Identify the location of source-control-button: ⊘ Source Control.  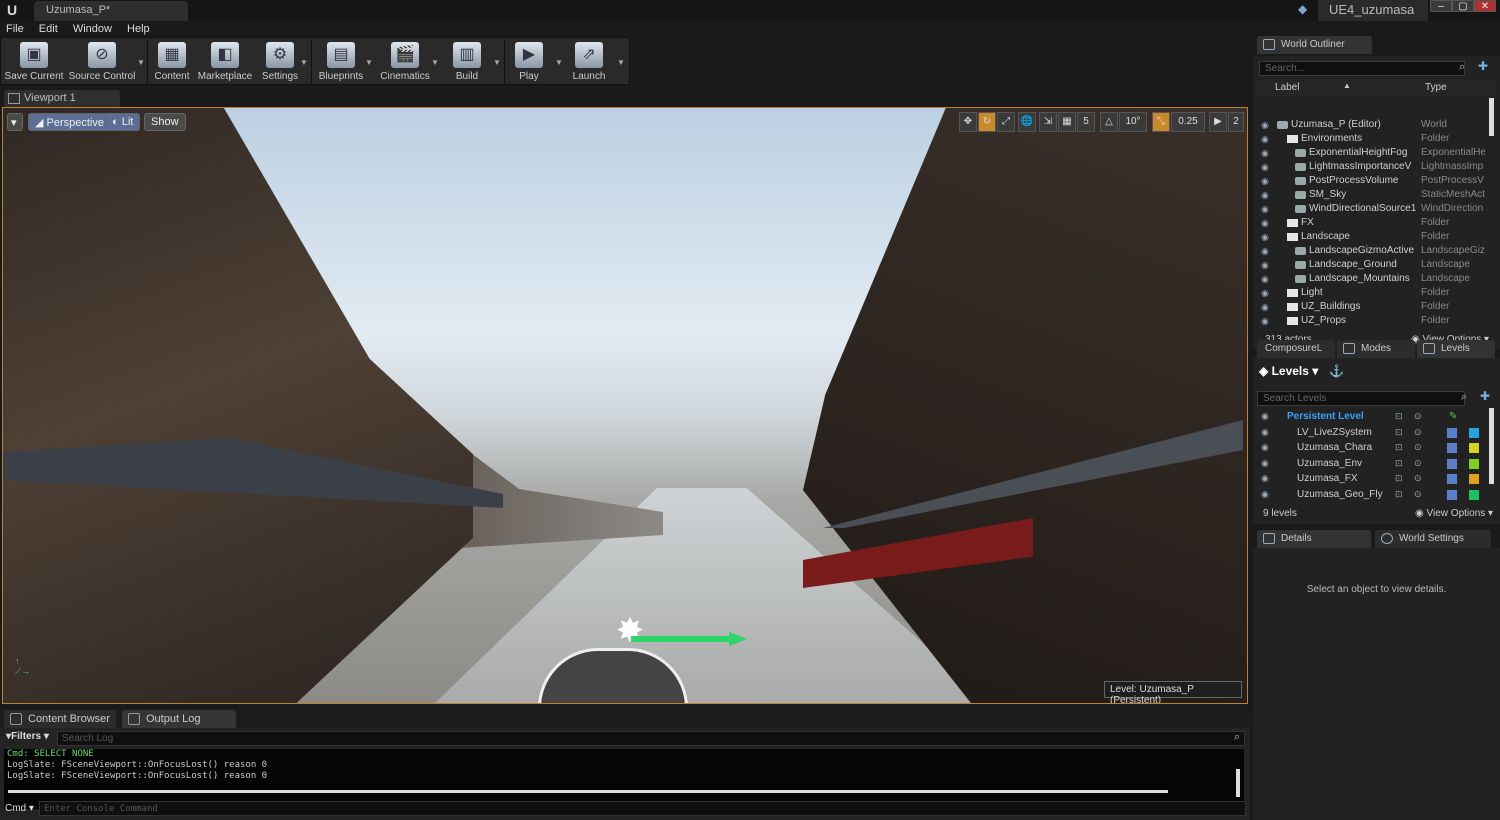
(102, 62).